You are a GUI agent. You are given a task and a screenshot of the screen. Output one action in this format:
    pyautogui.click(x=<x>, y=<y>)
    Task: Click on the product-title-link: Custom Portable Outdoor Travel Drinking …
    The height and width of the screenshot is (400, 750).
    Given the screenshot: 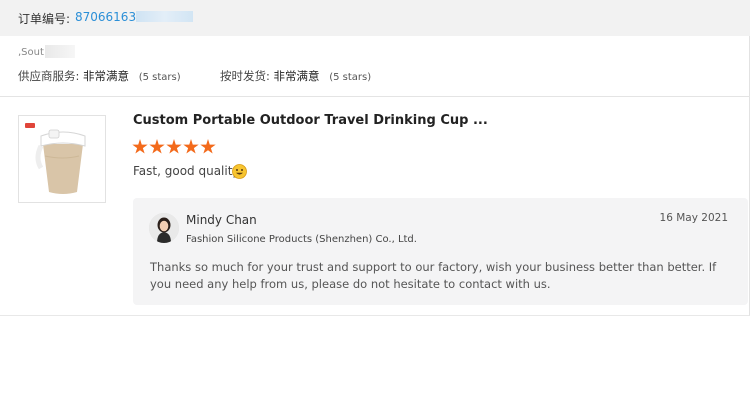 What is the action you would take?
    pyautogui.click(x=310, y=120)
    